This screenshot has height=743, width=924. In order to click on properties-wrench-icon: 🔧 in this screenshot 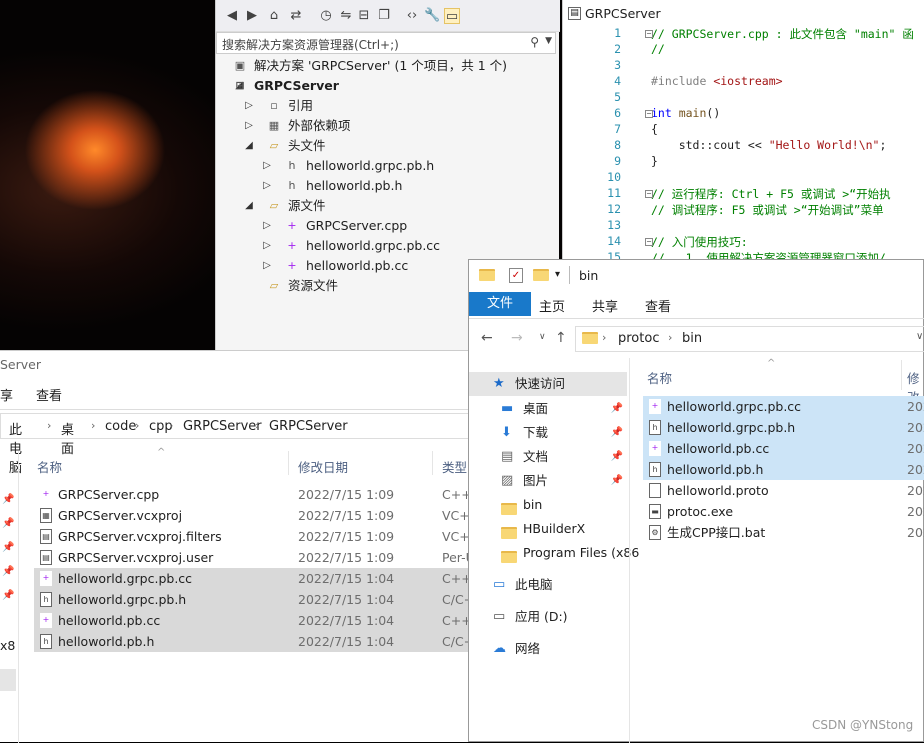, I will do `click(432, 16)`.